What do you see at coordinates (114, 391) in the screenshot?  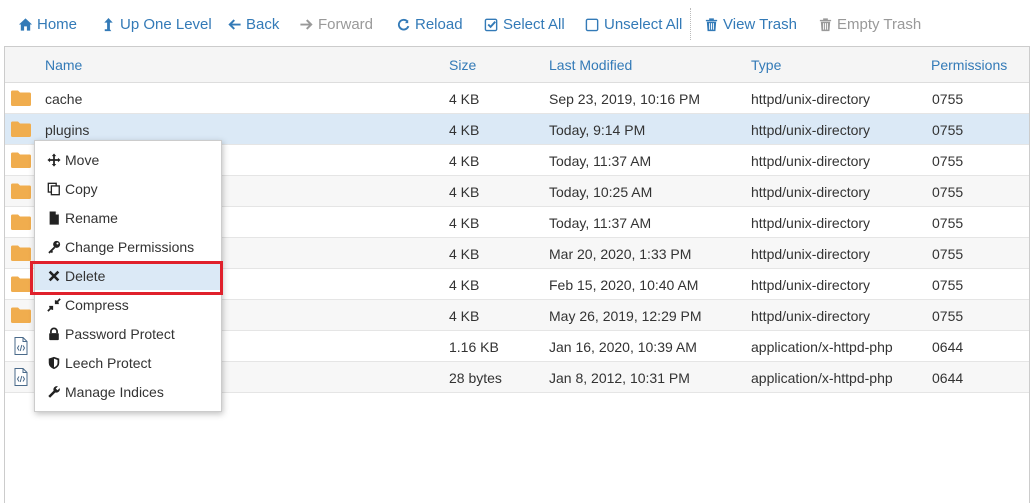 I see `context-menu-item-label: Manage Indices` at bounding box center [114, 391].